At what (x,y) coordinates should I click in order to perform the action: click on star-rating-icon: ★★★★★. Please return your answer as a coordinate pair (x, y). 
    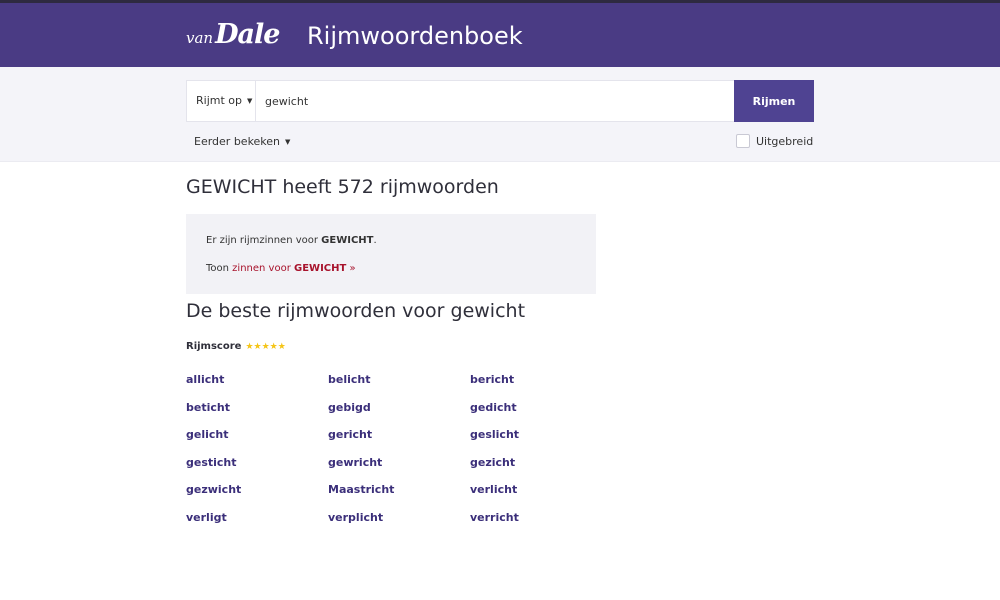
    Looking at the image, I should click on (265, 346).